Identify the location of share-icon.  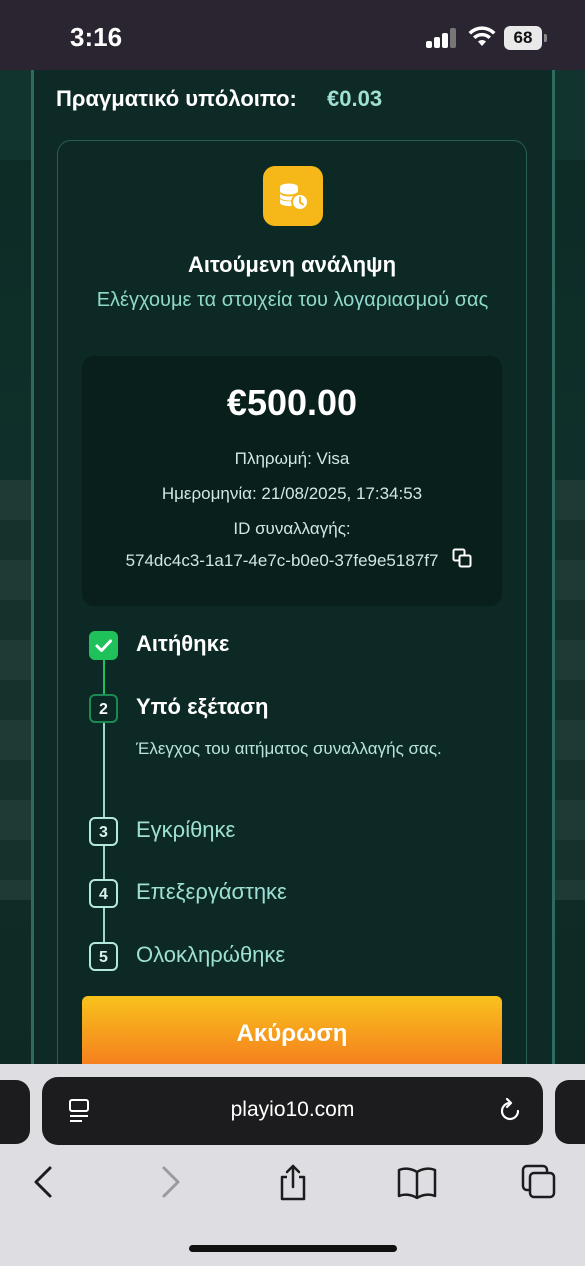
(293, 1183).